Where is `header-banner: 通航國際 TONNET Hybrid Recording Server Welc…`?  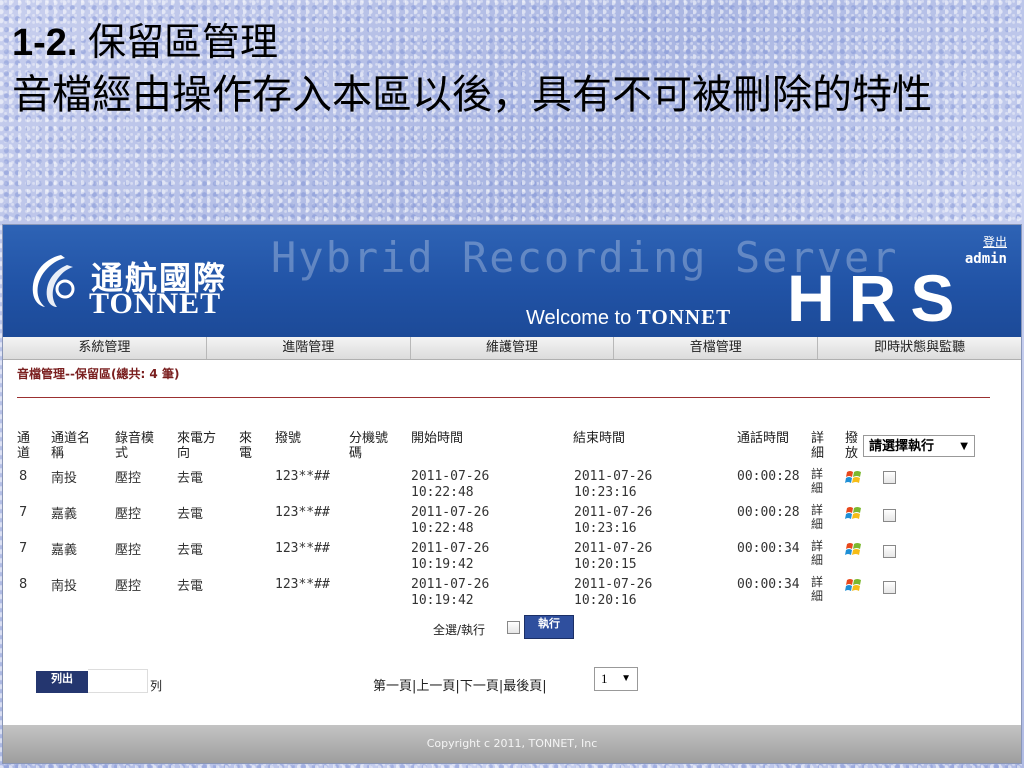
header-banner: 通航國際 TONNET Hybrid Recording Server Welc… is located at coordinates (512, 281).